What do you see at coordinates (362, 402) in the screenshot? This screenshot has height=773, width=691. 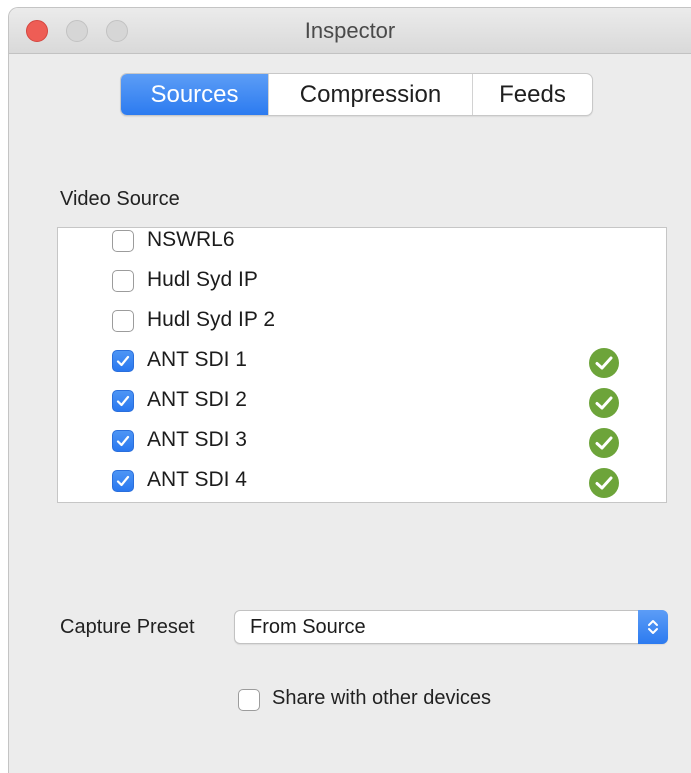 I see `list-item: ANT SDI 2` at bounding box center [362, 402].